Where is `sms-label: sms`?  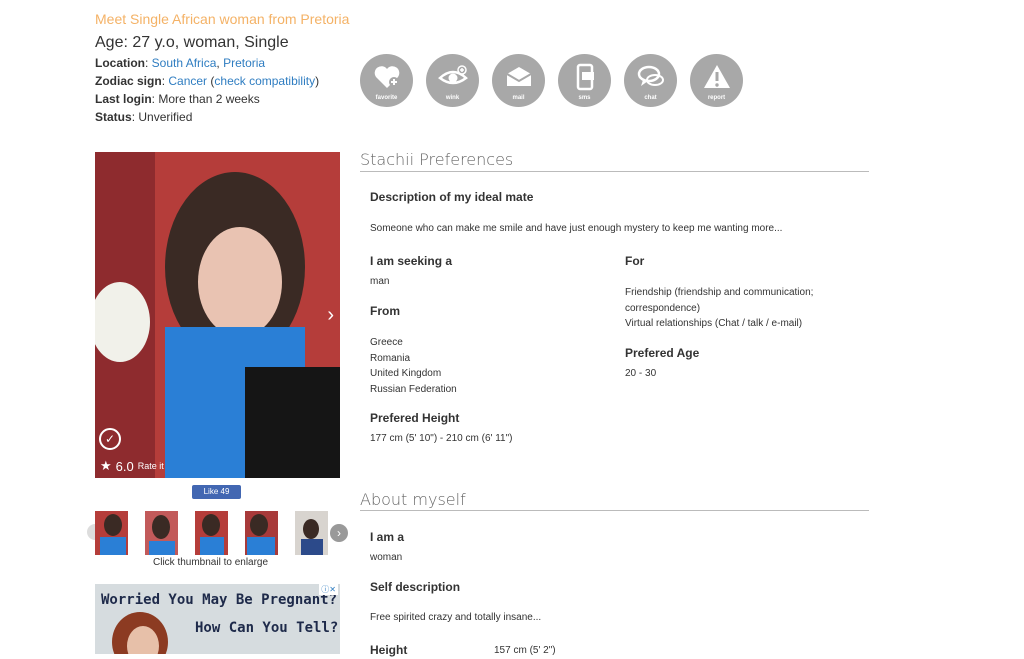 sms-label: sms is located at coordinates (584, 98).